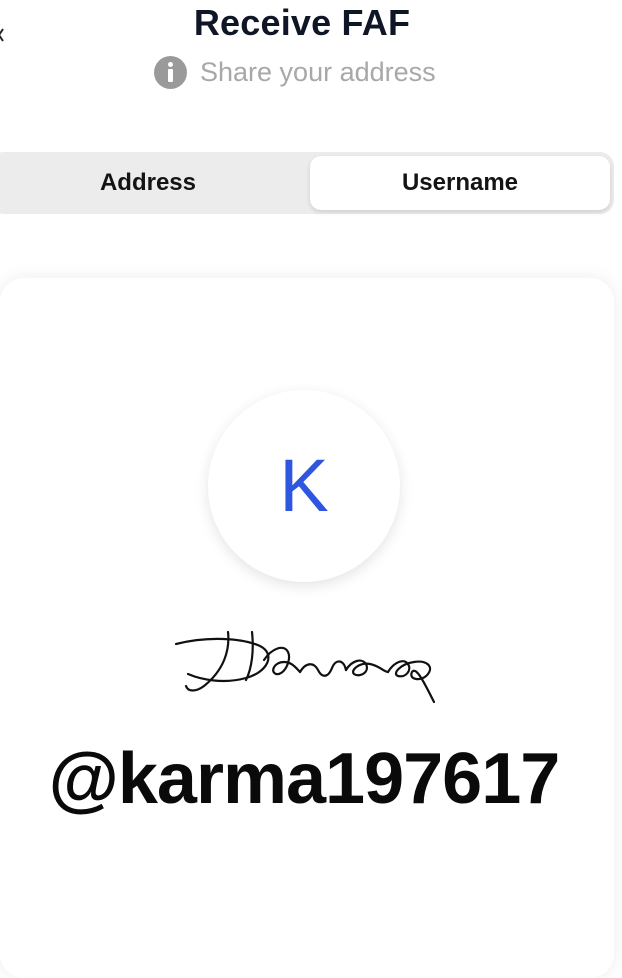 This screenshot has height=978, width=622. I want to click on username-handle: @karma197617, so click(304, 779).